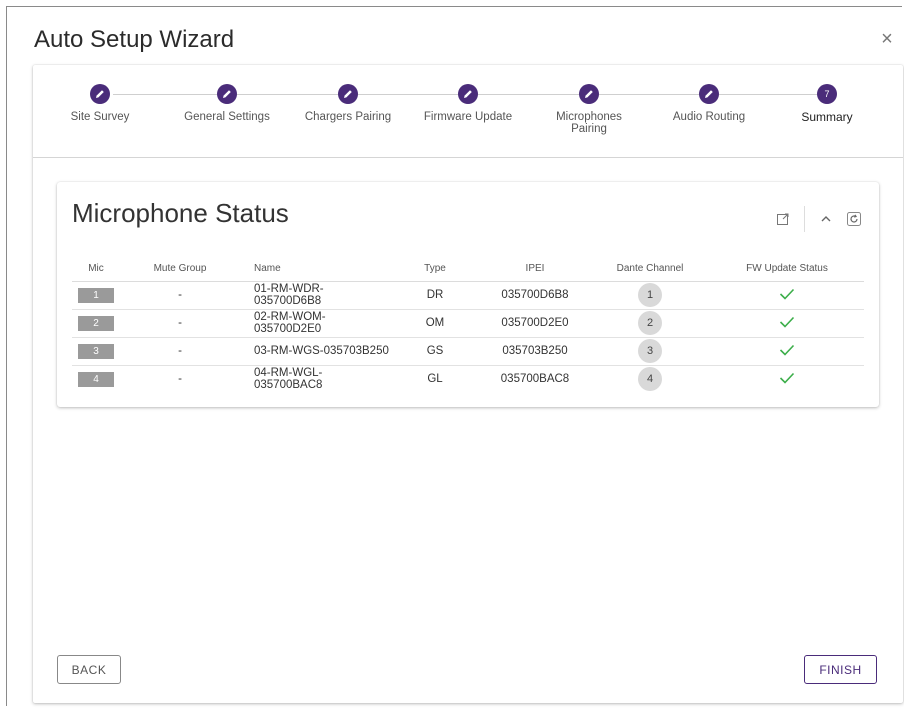  What do you see at coordinates (96, 323) in the screenshot?
I see `mic-badge: 2` at bounding box center [96, 323].